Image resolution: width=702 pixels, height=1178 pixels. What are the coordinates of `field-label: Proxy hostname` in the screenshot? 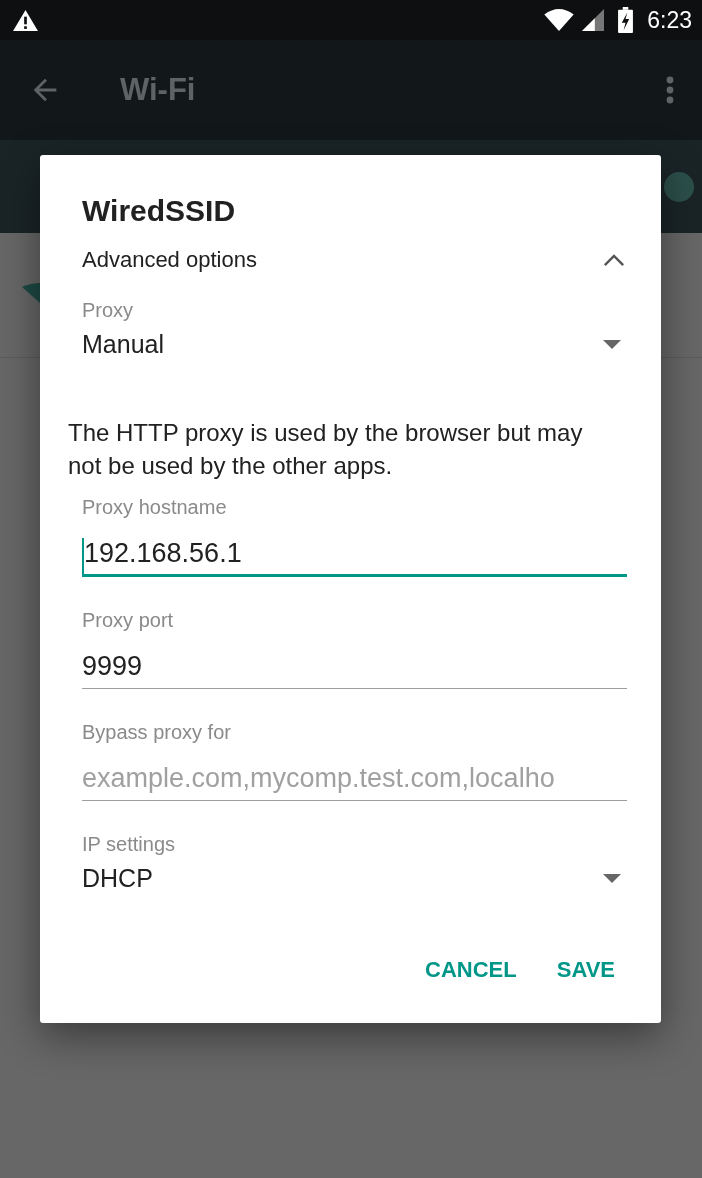 It's located at (155, 507).